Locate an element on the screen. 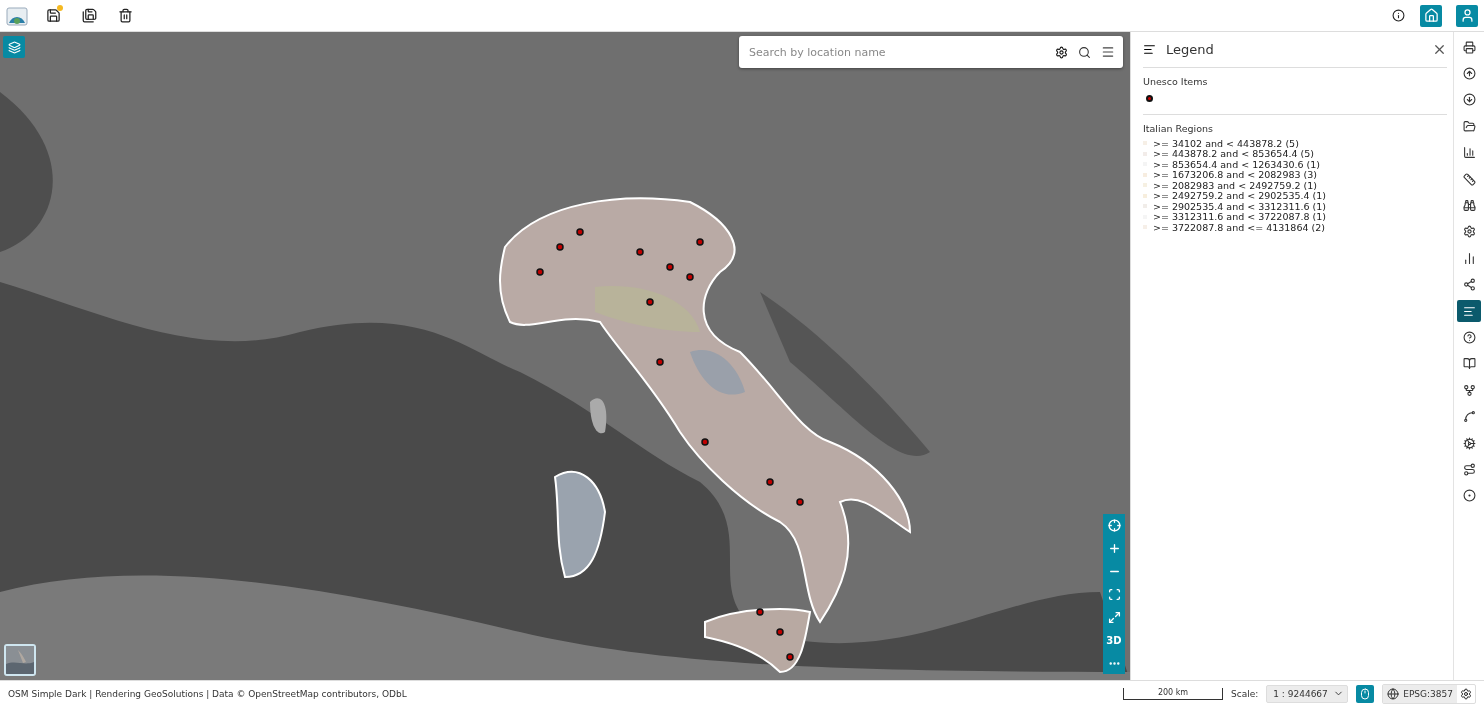 The height and width of the screenshot is (706, 1484). info-button is located at coordinates (1398, 15).